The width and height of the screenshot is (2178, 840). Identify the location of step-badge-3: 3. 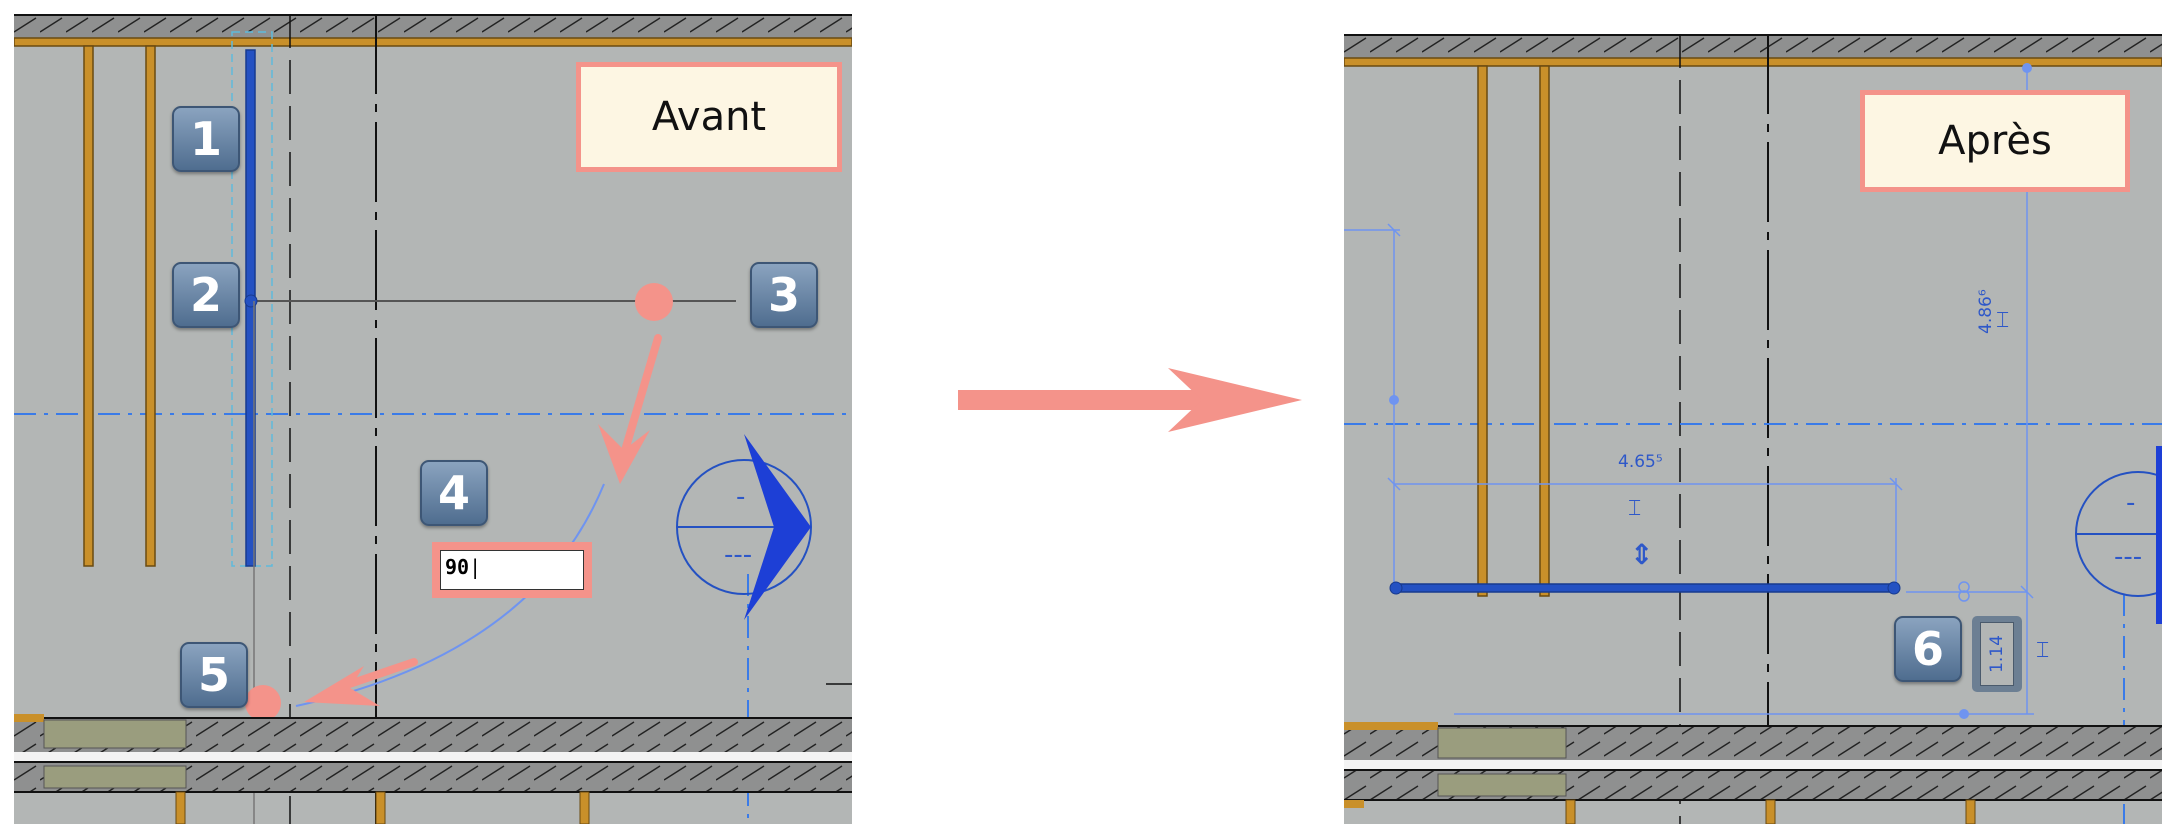
(784, 295).